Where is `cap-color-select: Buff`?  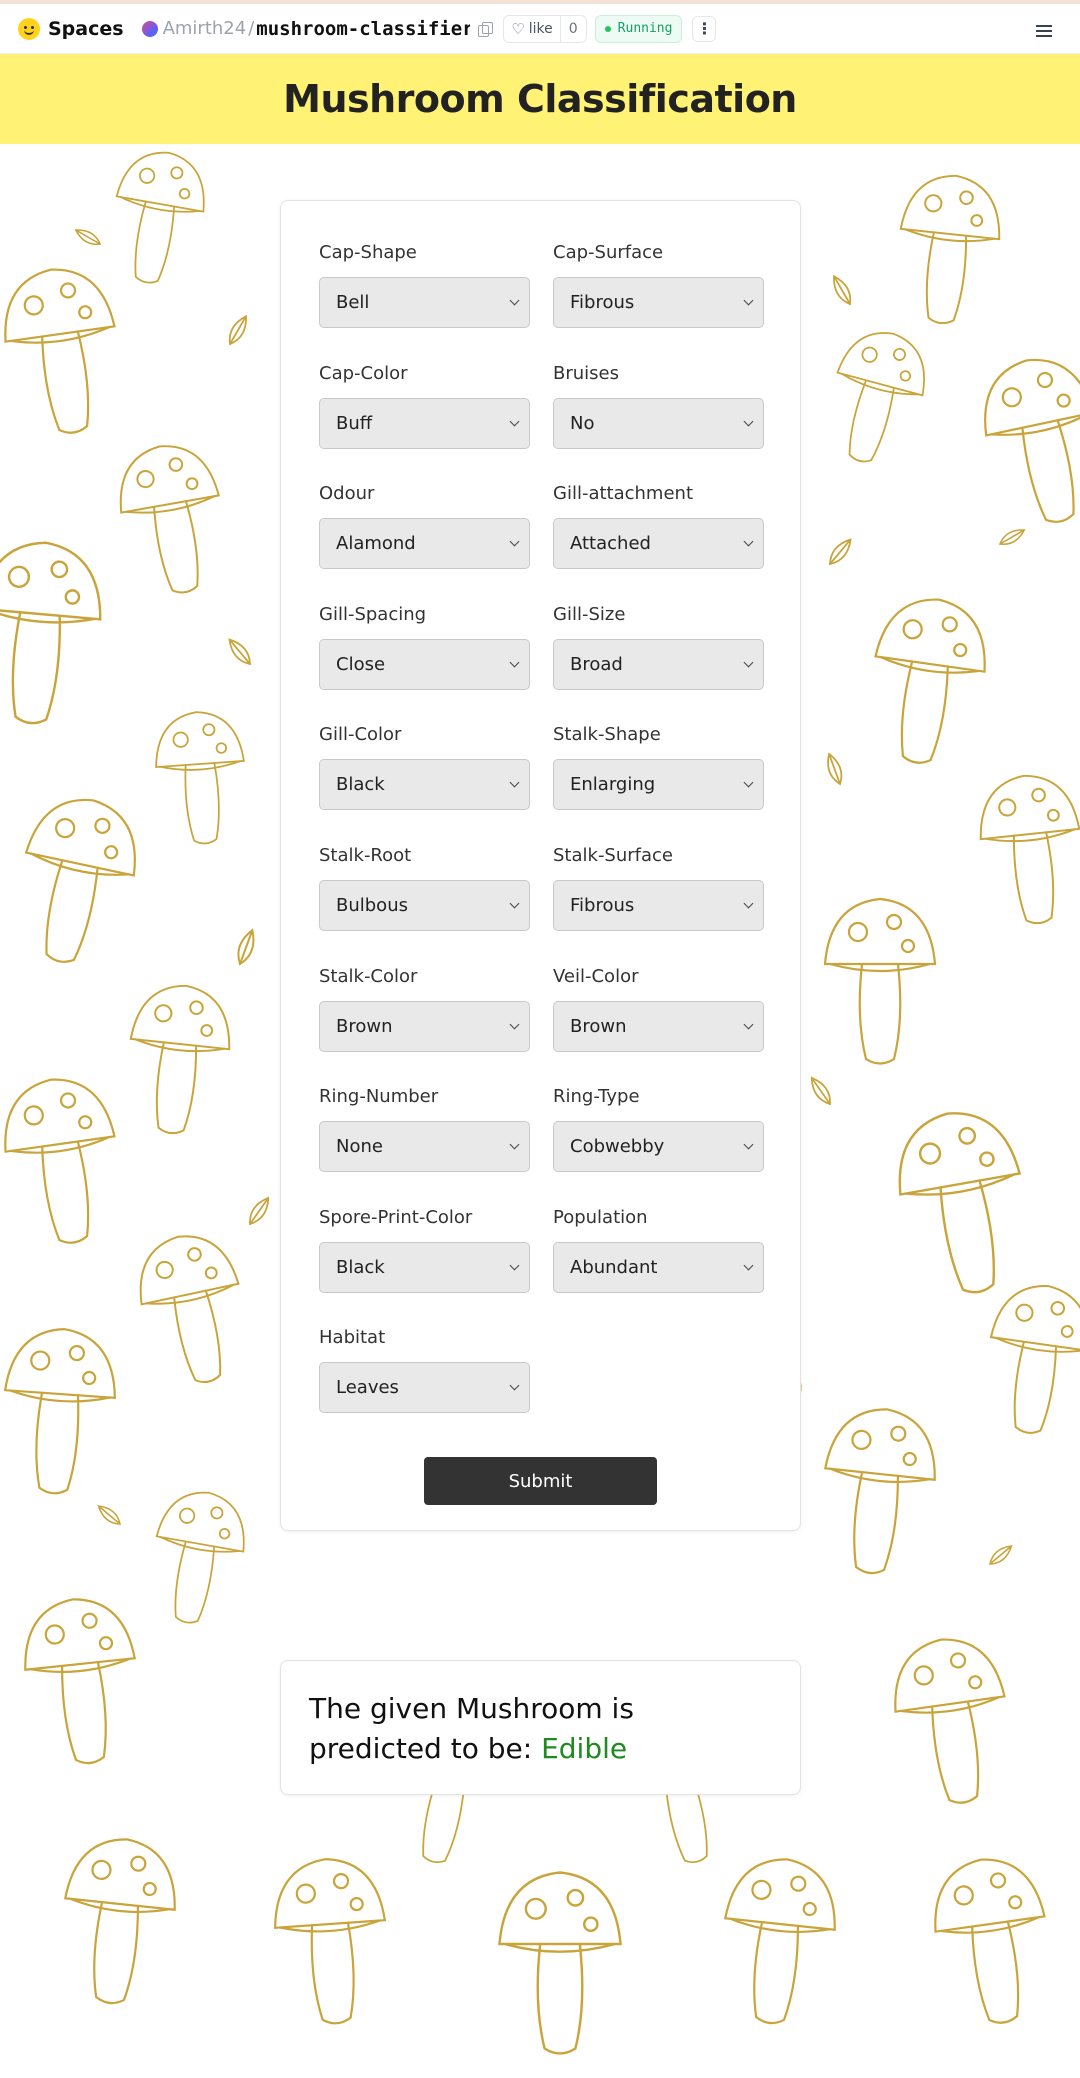 cap-color-select: Buff is located at coordinates (424, 423).